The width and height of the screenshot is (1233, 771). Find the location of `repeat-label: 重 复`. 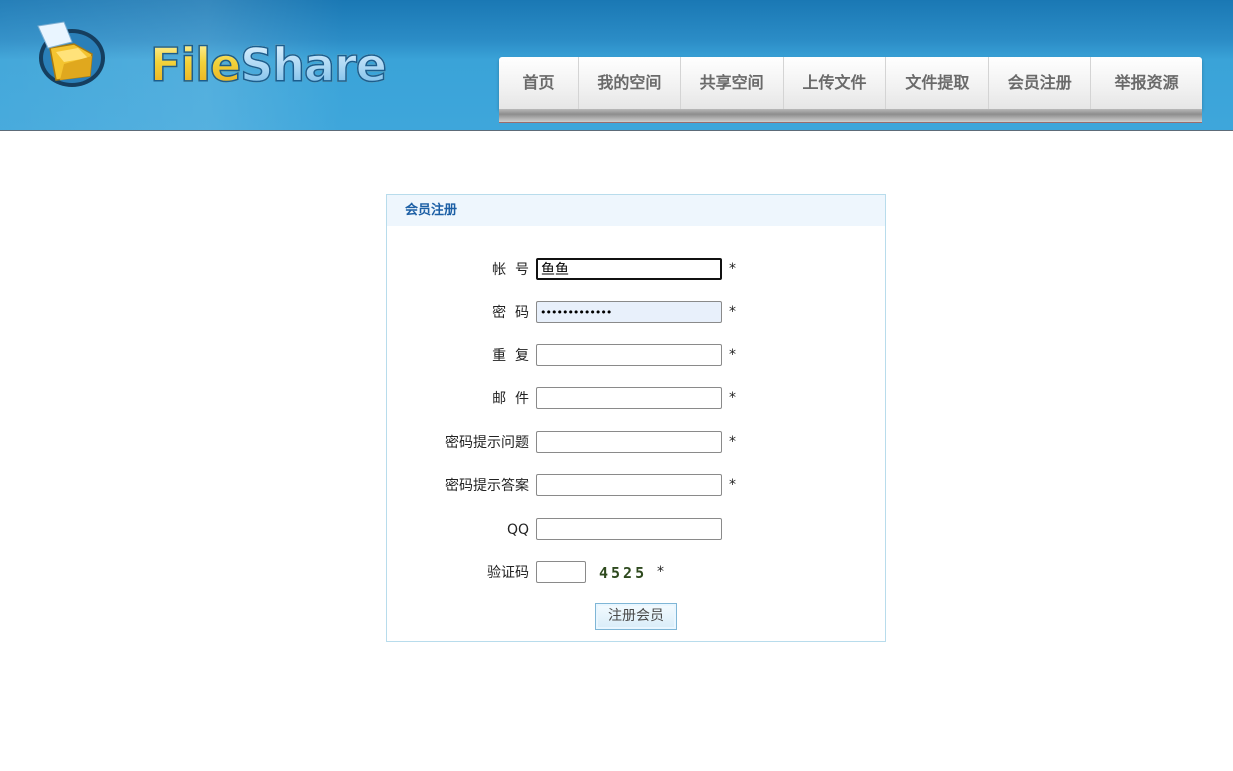

repeat-label: 重 复 is located at coordinates (510, 356).